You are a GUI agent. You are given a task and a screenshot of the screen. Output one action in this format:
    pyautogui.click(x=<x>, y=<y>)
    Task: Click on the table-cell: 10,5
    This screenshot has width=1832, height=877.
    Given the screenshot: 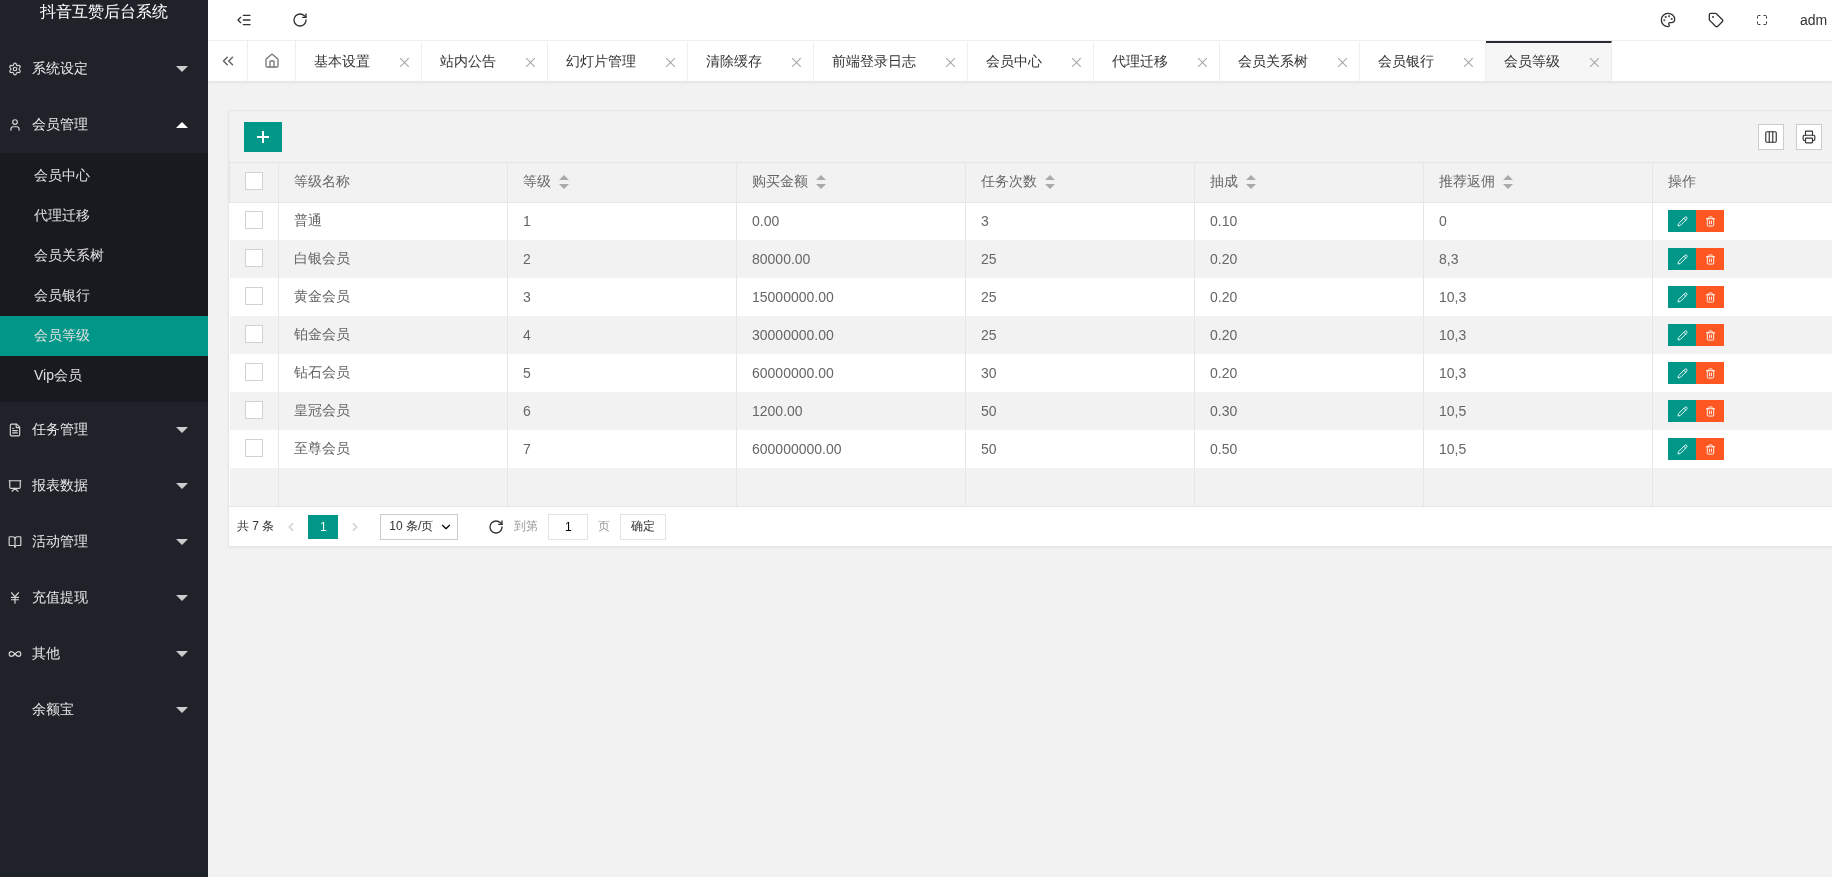 What is the action you would take?
    pyautogui.click(x=1453, y=411)
    